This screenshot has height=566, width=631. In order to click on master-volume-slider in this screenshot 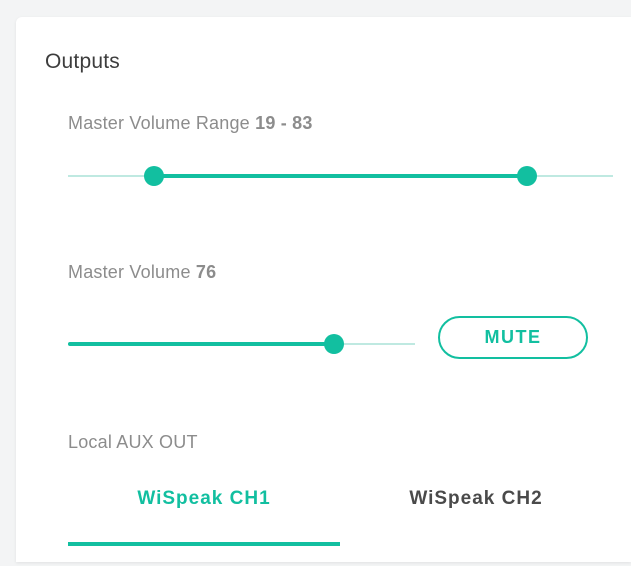, I will do `click(241, 344)`.